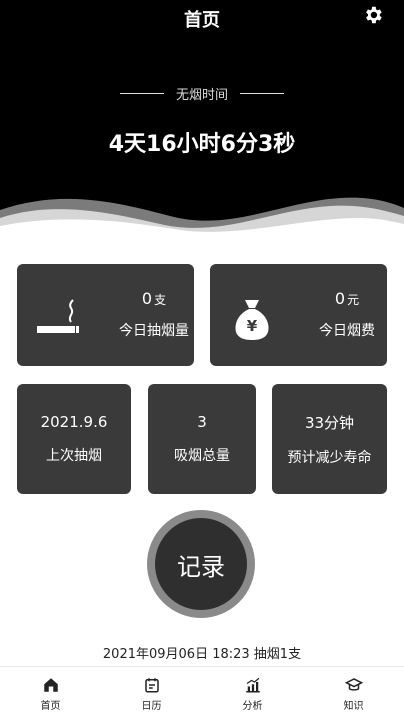 This screenshot has width=404, height=720. I want to click on tab-calendar-label: 日历, so click(151, 706).